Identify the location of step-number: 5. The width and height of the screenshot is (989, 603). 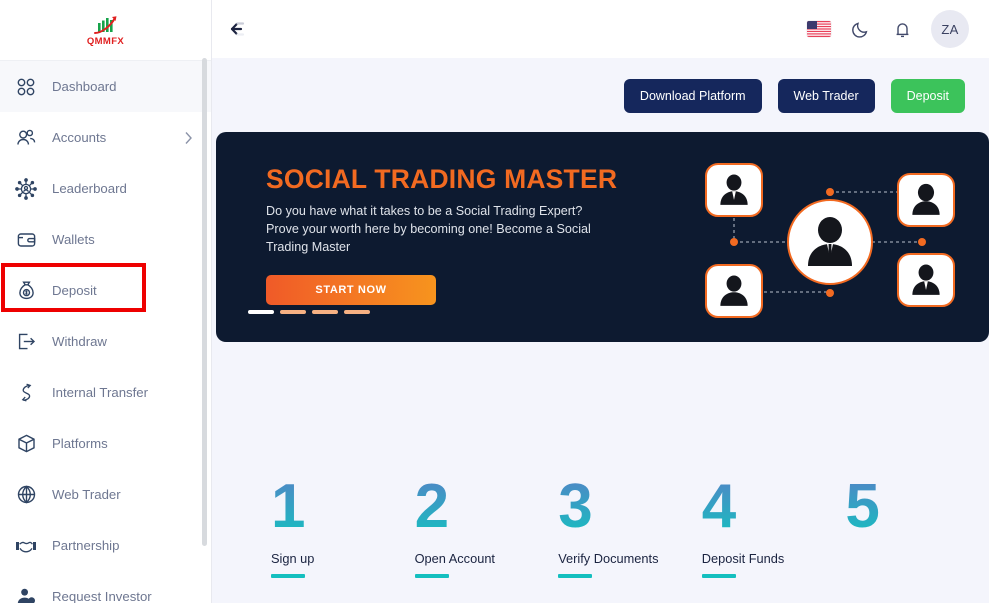
(917, 507).